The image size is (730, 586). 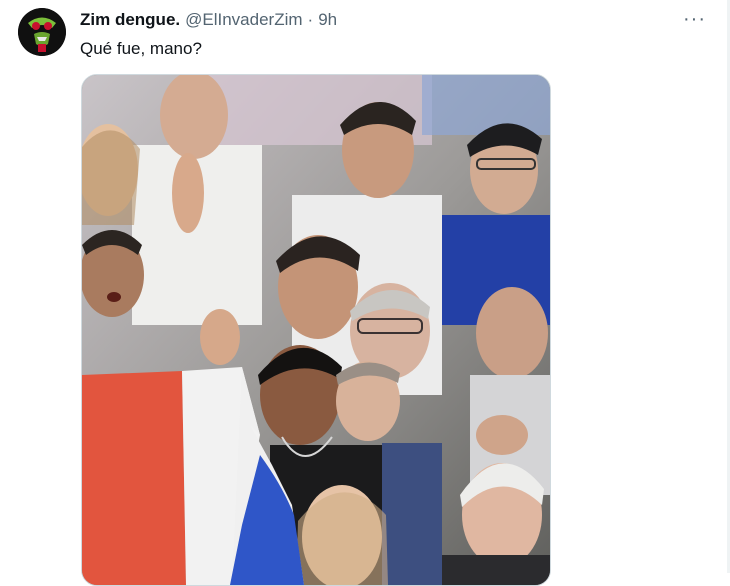 What do you see at coordinates (130, 20) in the screenshot?
I see `display-name: Zim dengue.` at bounding box center [130, 20].